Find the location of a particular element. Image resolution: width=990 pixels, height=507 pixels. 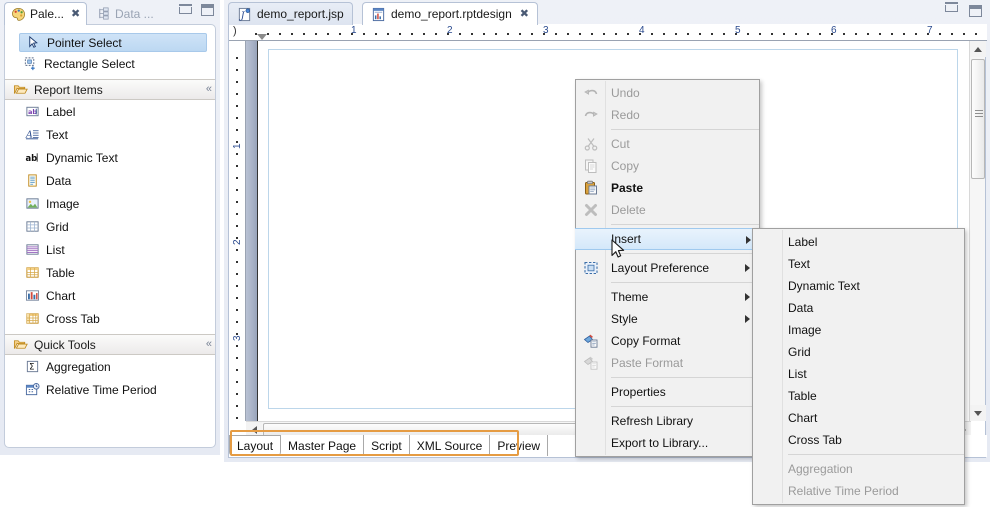

submenu-item-label: Label is located at coordinates (858, 242).